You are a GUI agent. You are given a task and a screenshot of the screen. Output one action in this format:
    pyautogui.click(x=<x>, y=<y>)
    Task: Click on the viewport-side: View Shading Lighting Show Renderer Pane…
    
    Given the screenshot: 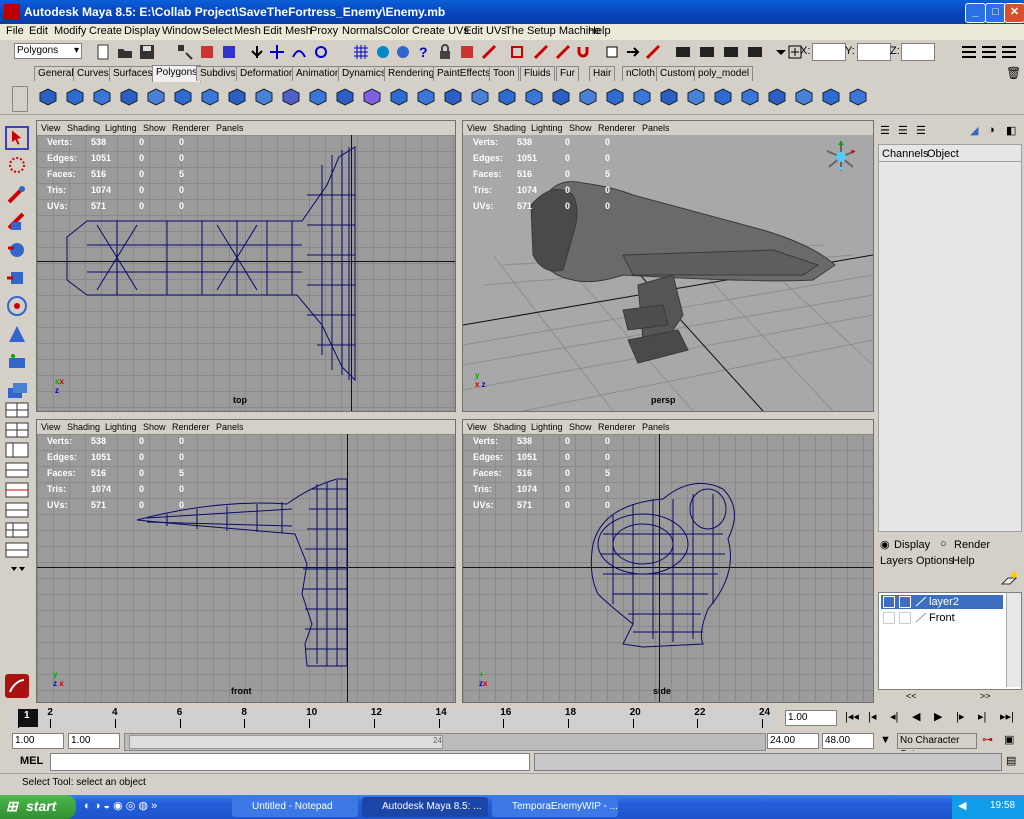 What is the action you would take?
    pyautogui.click(x=668, y=561)
    